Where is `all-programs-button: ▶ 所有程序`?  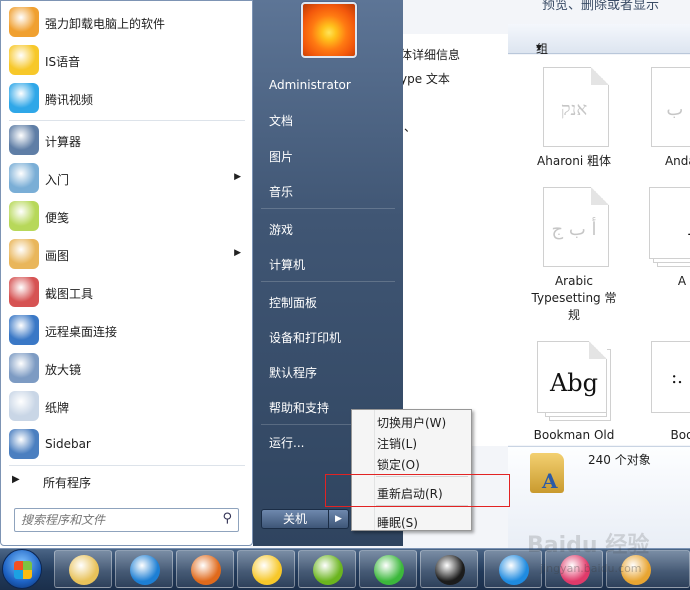 all-programs-button: ▶ 所有程序 is located at coordinates (127, 481).